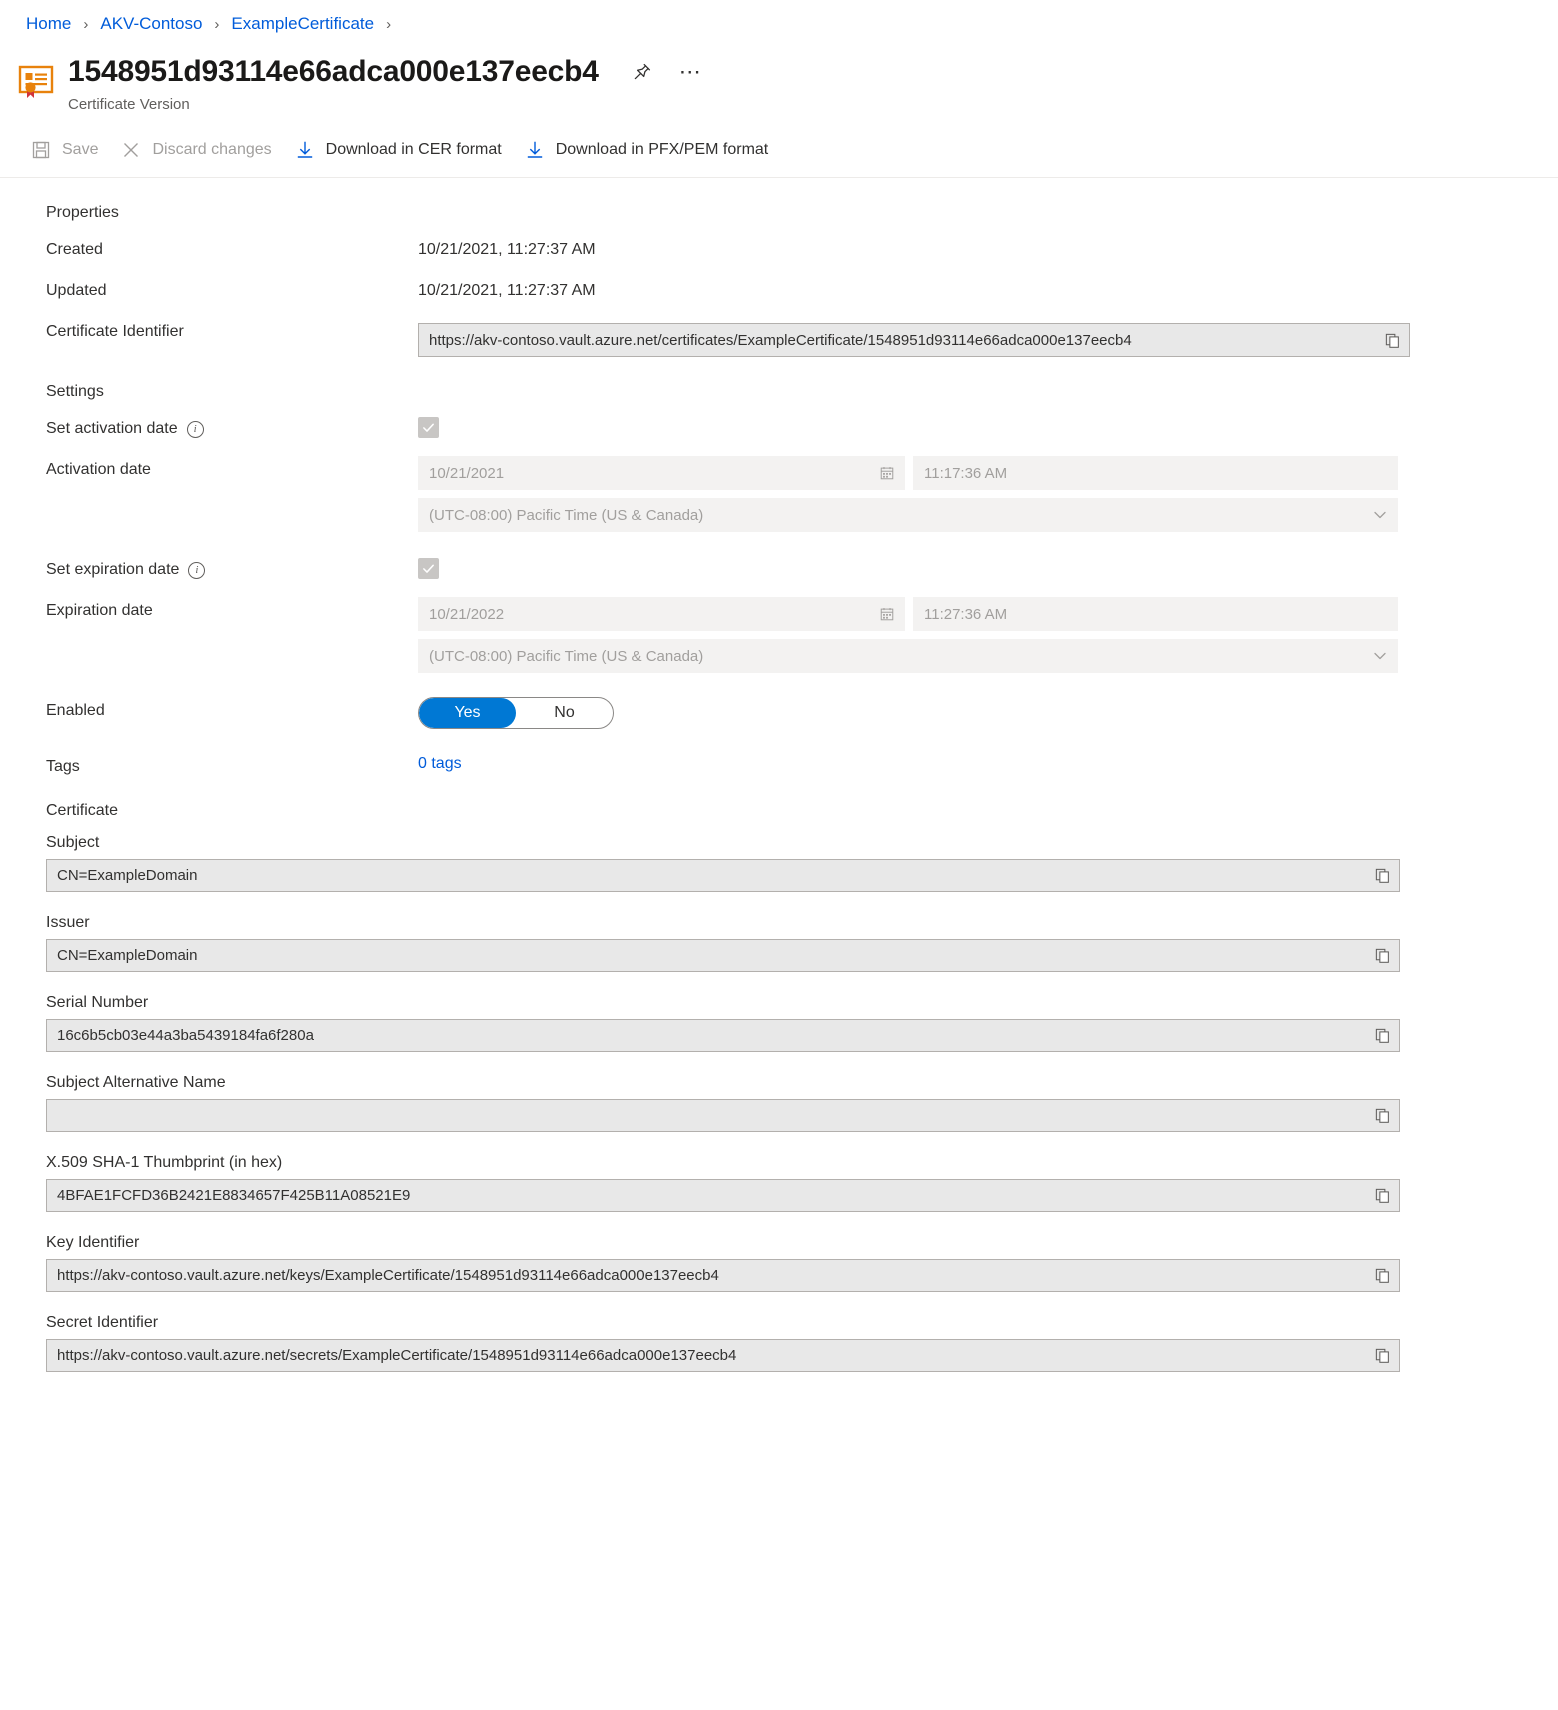  What do you see at coordinates (151, 24) in the screenshot?
I see `breadcrumb-item-akv-contoso: AKV-Contoso` at bounding box center [151, 24].